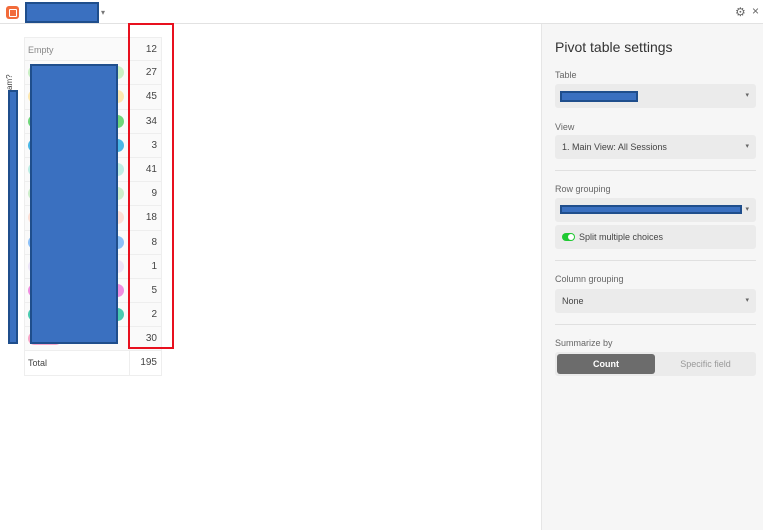 This screenshot has height=530, width=763. Describe the element at coordinates (606, 364) in the screenshot. I see `count-button: Count` at that location.